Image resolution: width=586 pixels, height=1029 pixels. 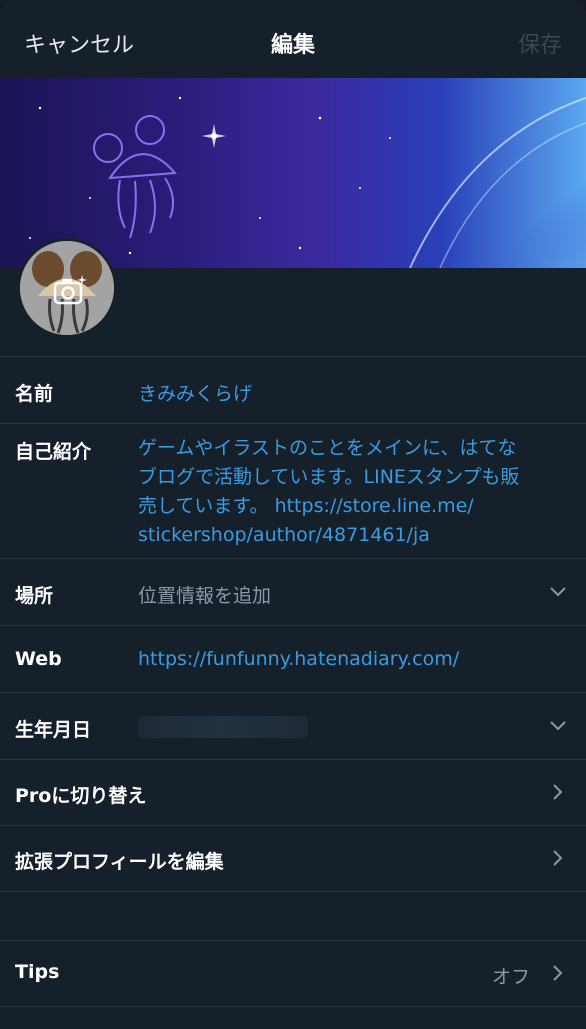 I want to click on tips-row: Tips オフ, so click(x=293, y=974).